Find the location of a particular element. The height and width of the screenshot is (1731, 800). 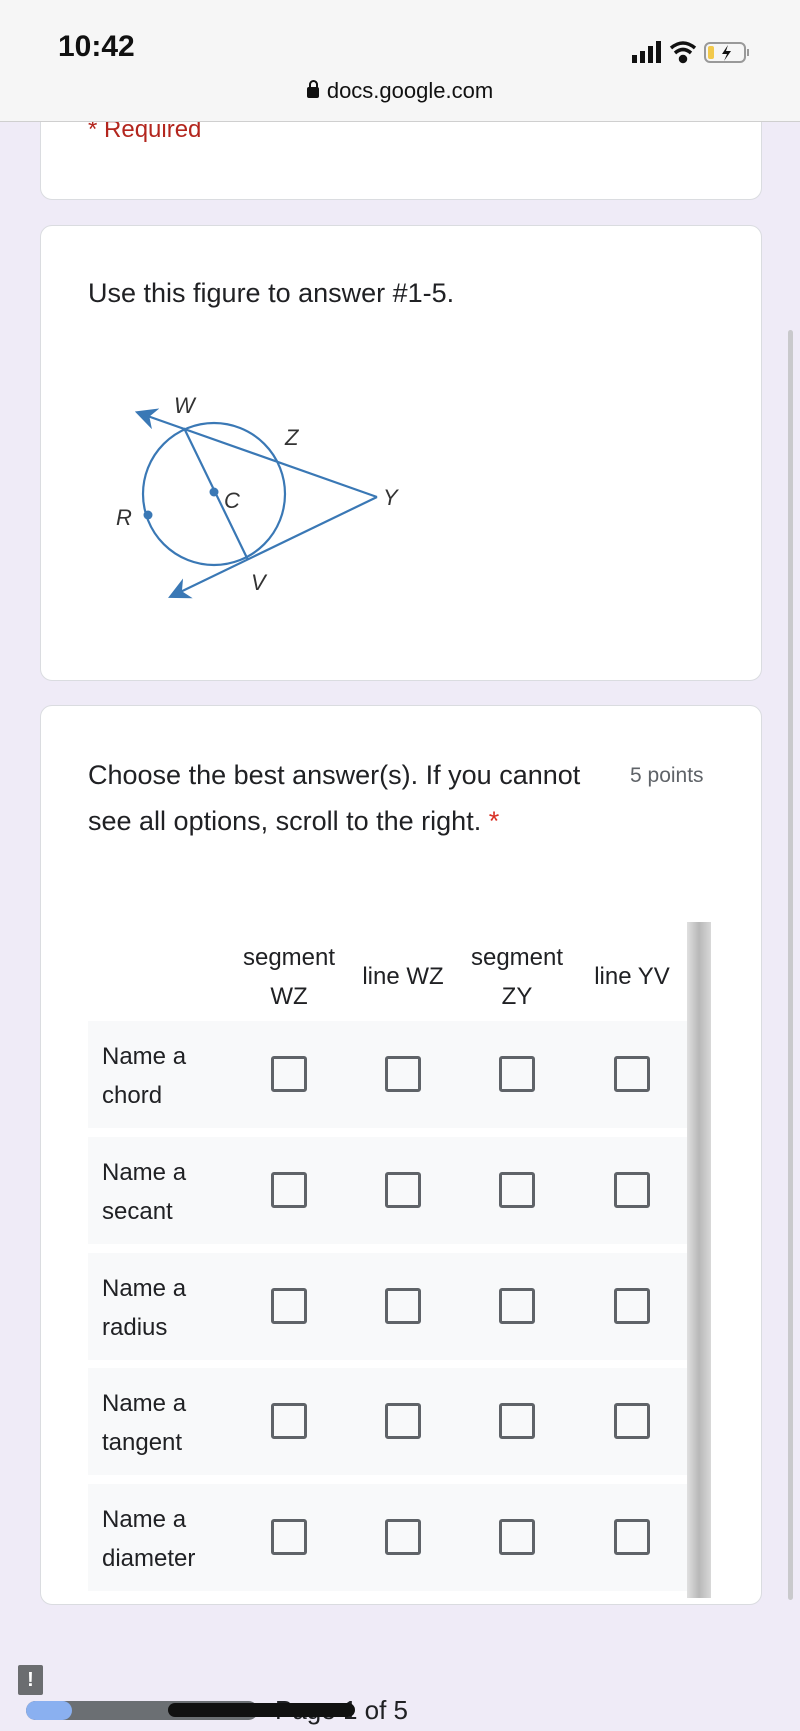

page-scrollbar is located at coordinates (790, 965).